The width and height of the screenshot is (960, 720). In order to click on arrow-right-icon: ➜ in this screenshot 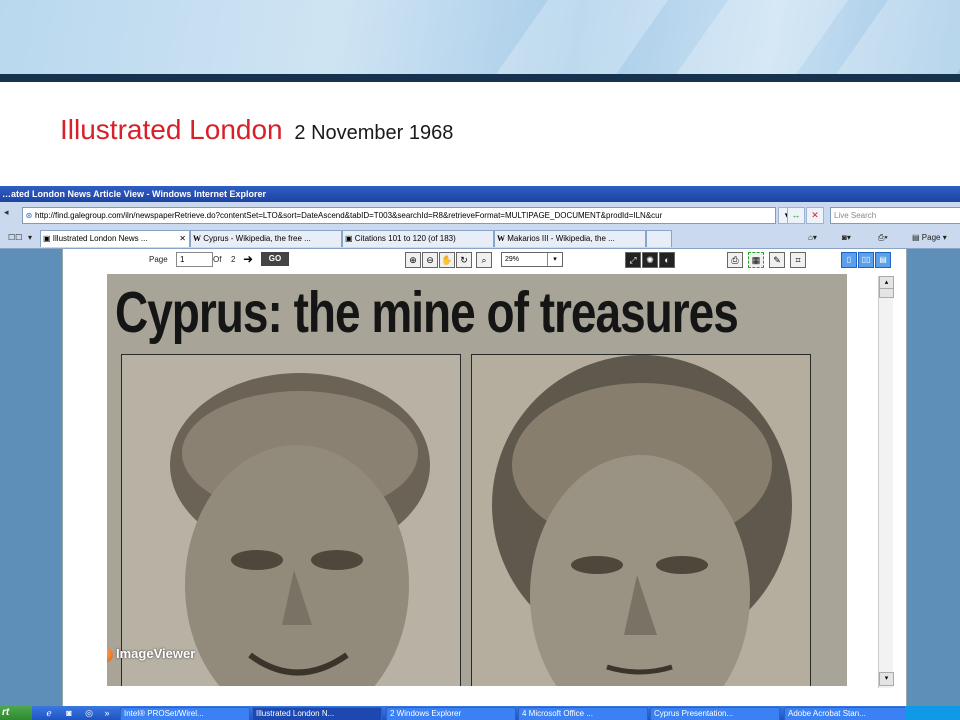, I will do `click(248, 259)`.